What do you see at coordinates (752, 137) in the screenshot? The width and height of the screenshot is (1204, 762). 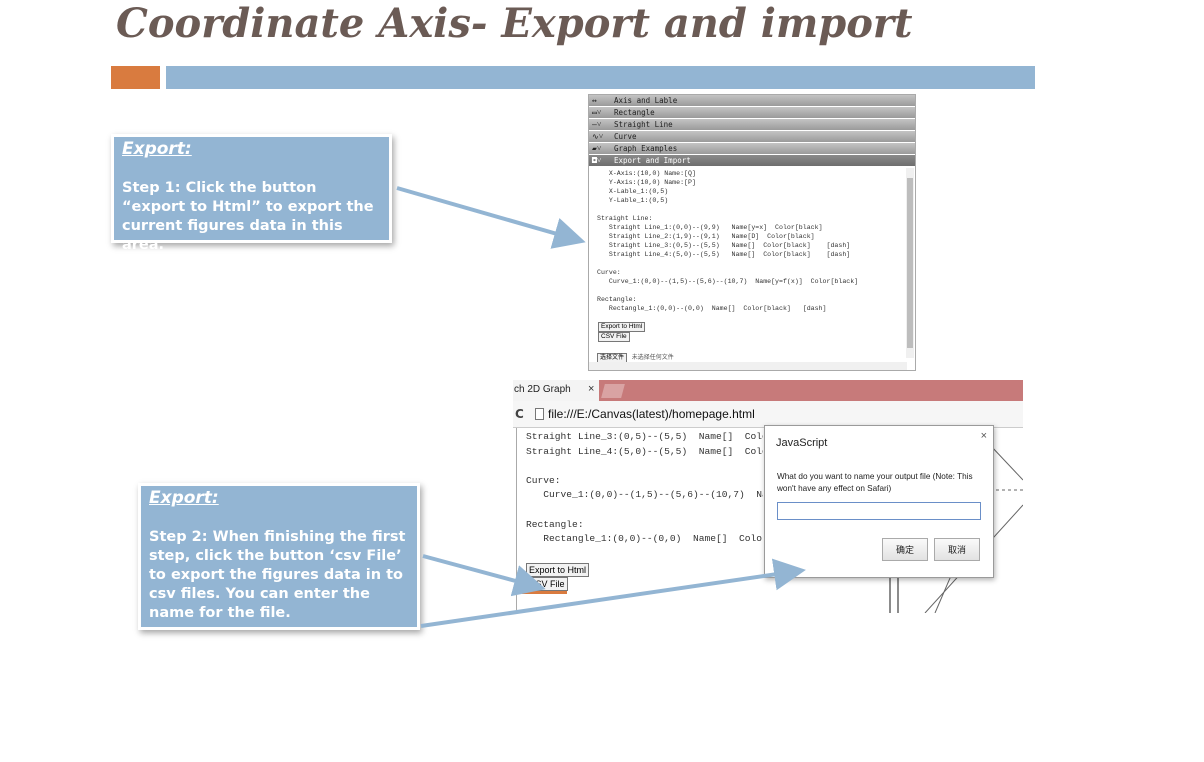 I see `menu-item-curve: ∿˅ Curve` at bounding box center [752, 137].